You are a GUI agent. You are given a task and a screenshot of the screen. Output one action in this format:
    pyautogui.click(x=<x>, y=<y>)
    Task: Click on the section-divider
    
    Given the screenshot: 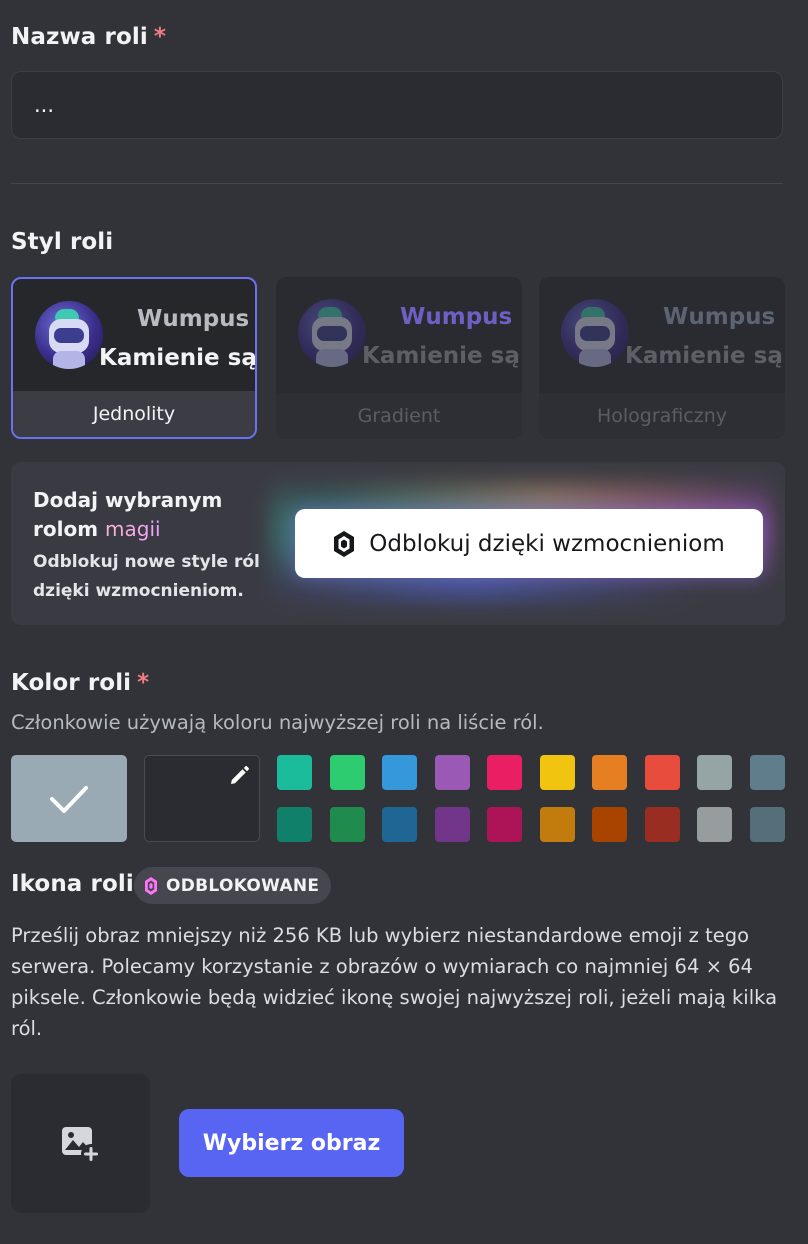 What is the action you would take?
    pyautogui.click(x=397, y=183)
    